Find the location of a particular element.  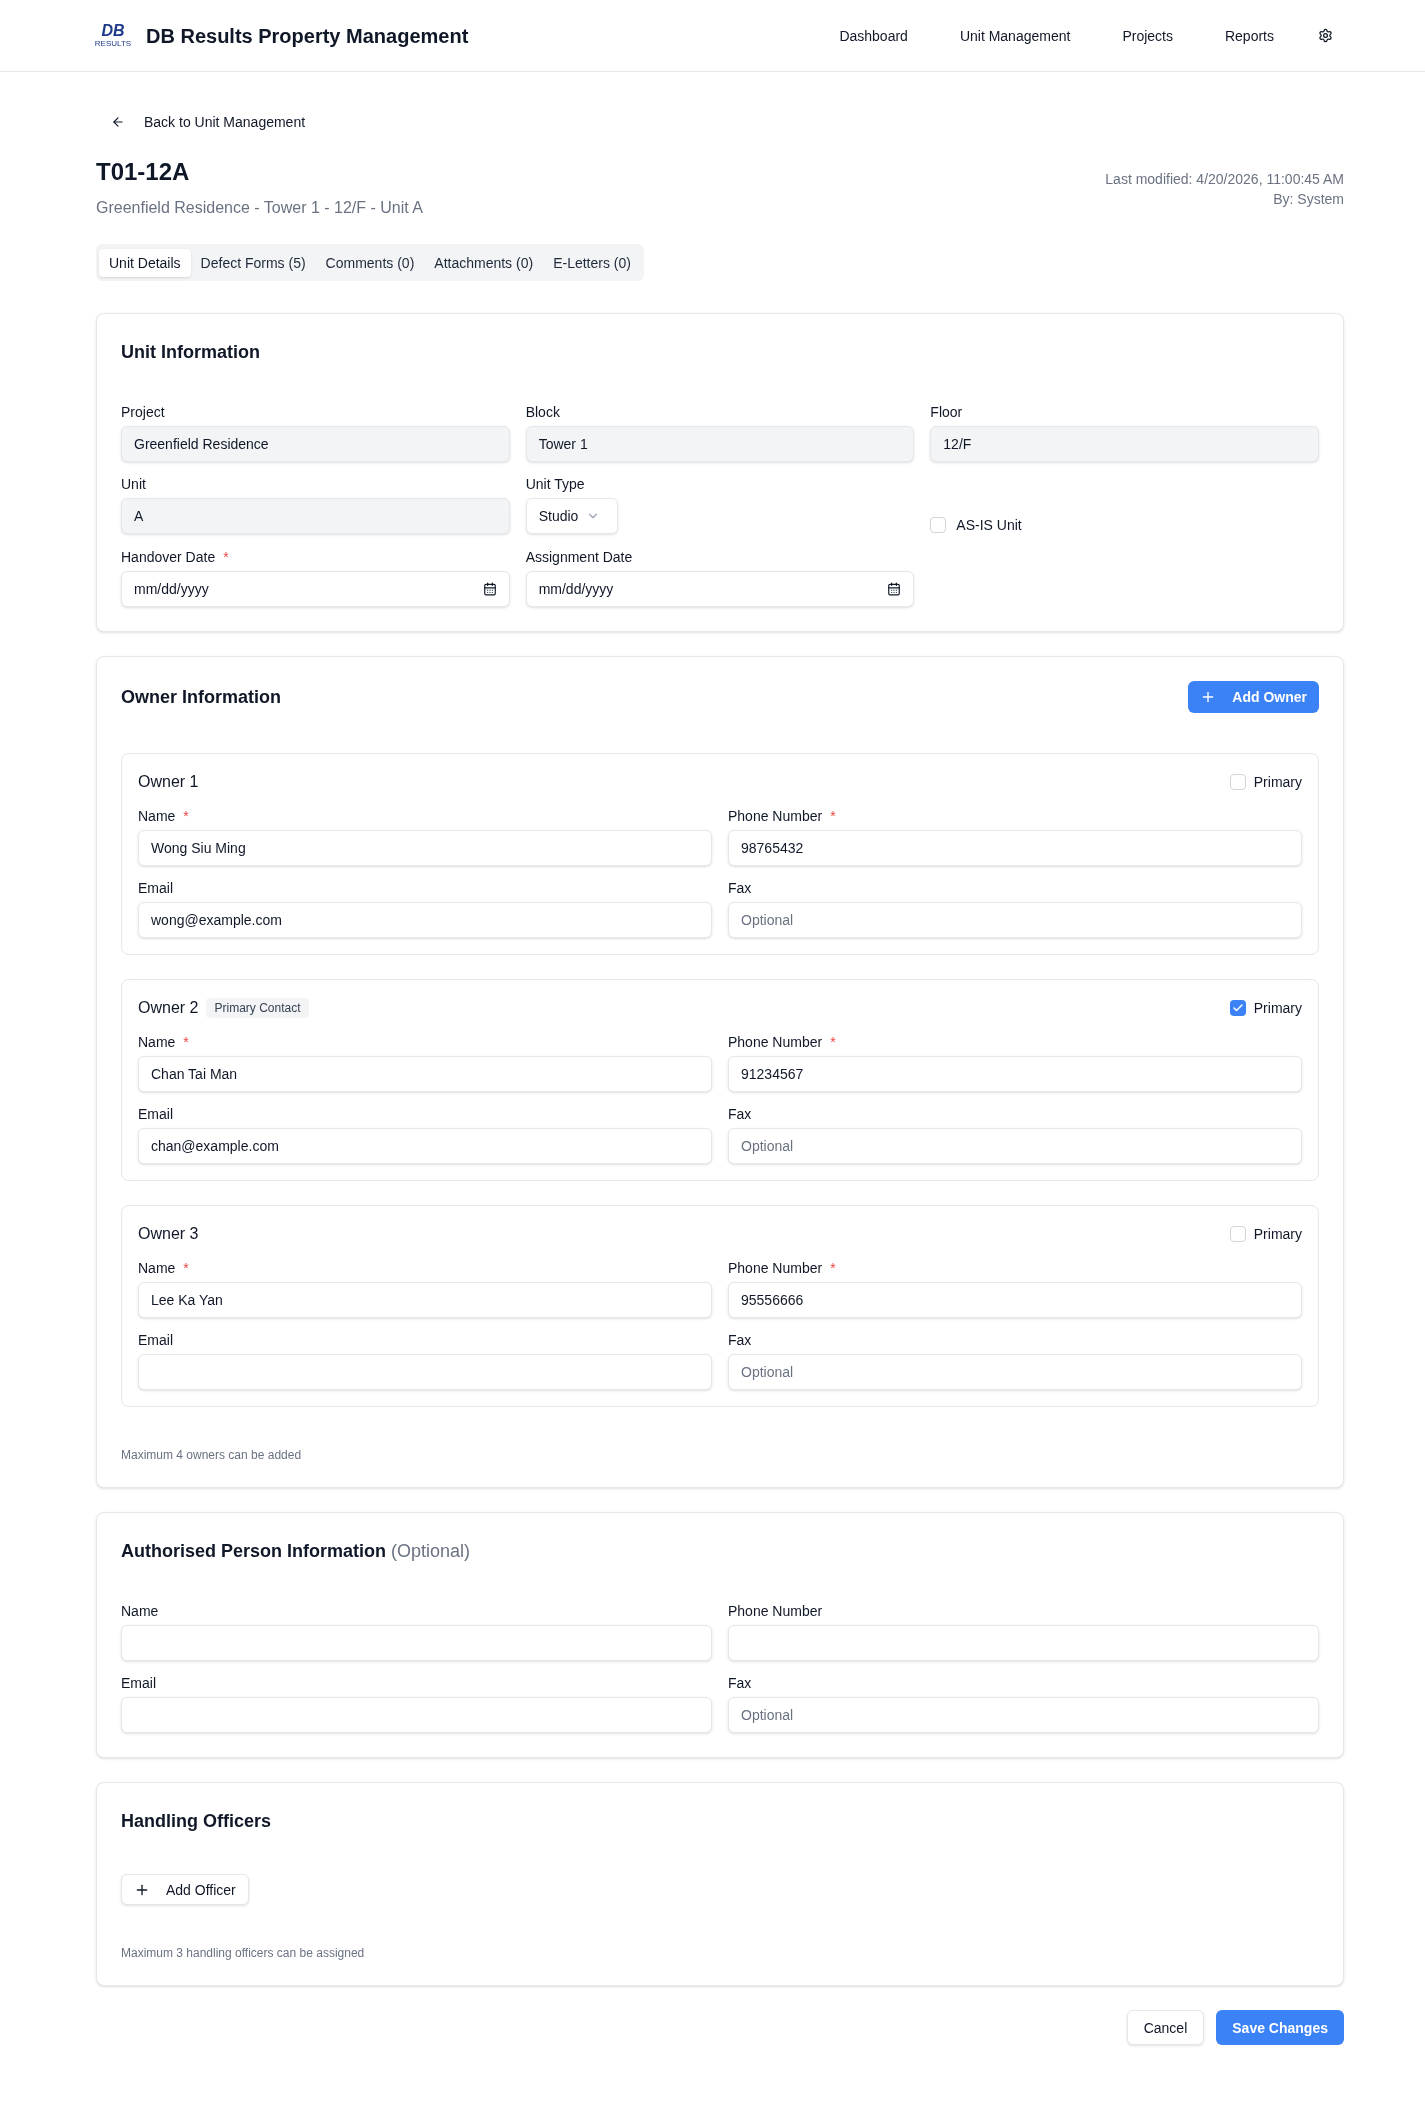

contact-tag: Primary Contact is located at coordinates (257, 1008).